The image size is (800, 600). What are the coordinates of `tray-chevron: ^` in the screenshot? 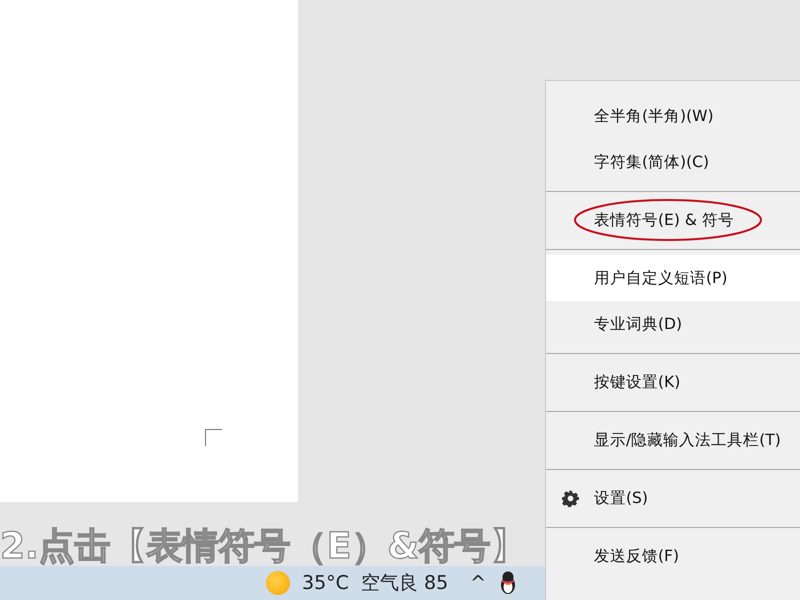 It's located at (478, 583).